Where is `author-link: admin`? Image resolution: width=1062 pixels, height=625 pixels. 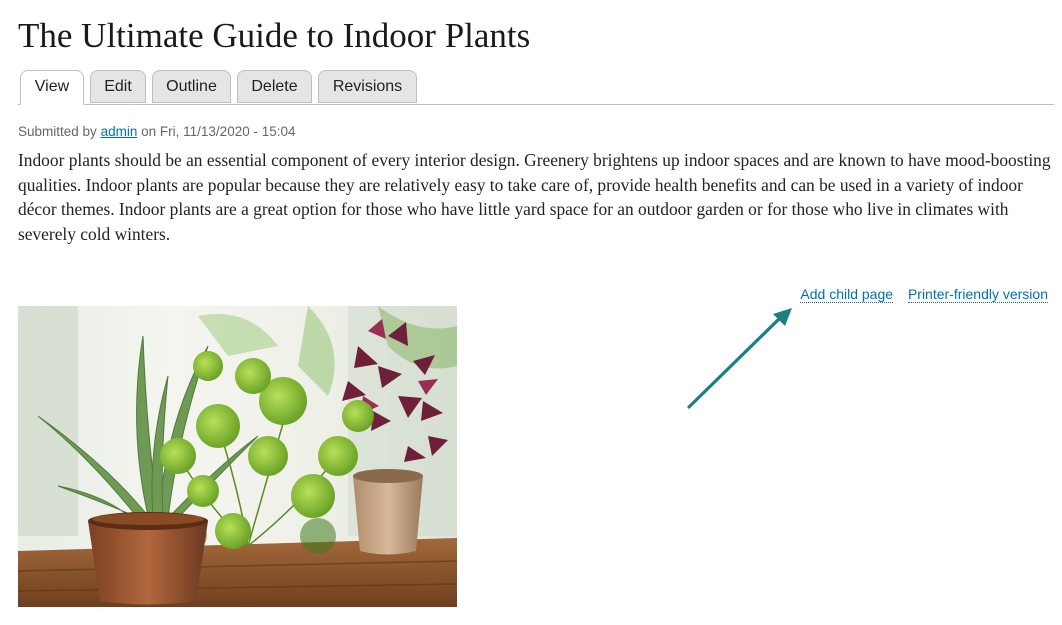
author-link: admin is located at coordinates (119, 131).